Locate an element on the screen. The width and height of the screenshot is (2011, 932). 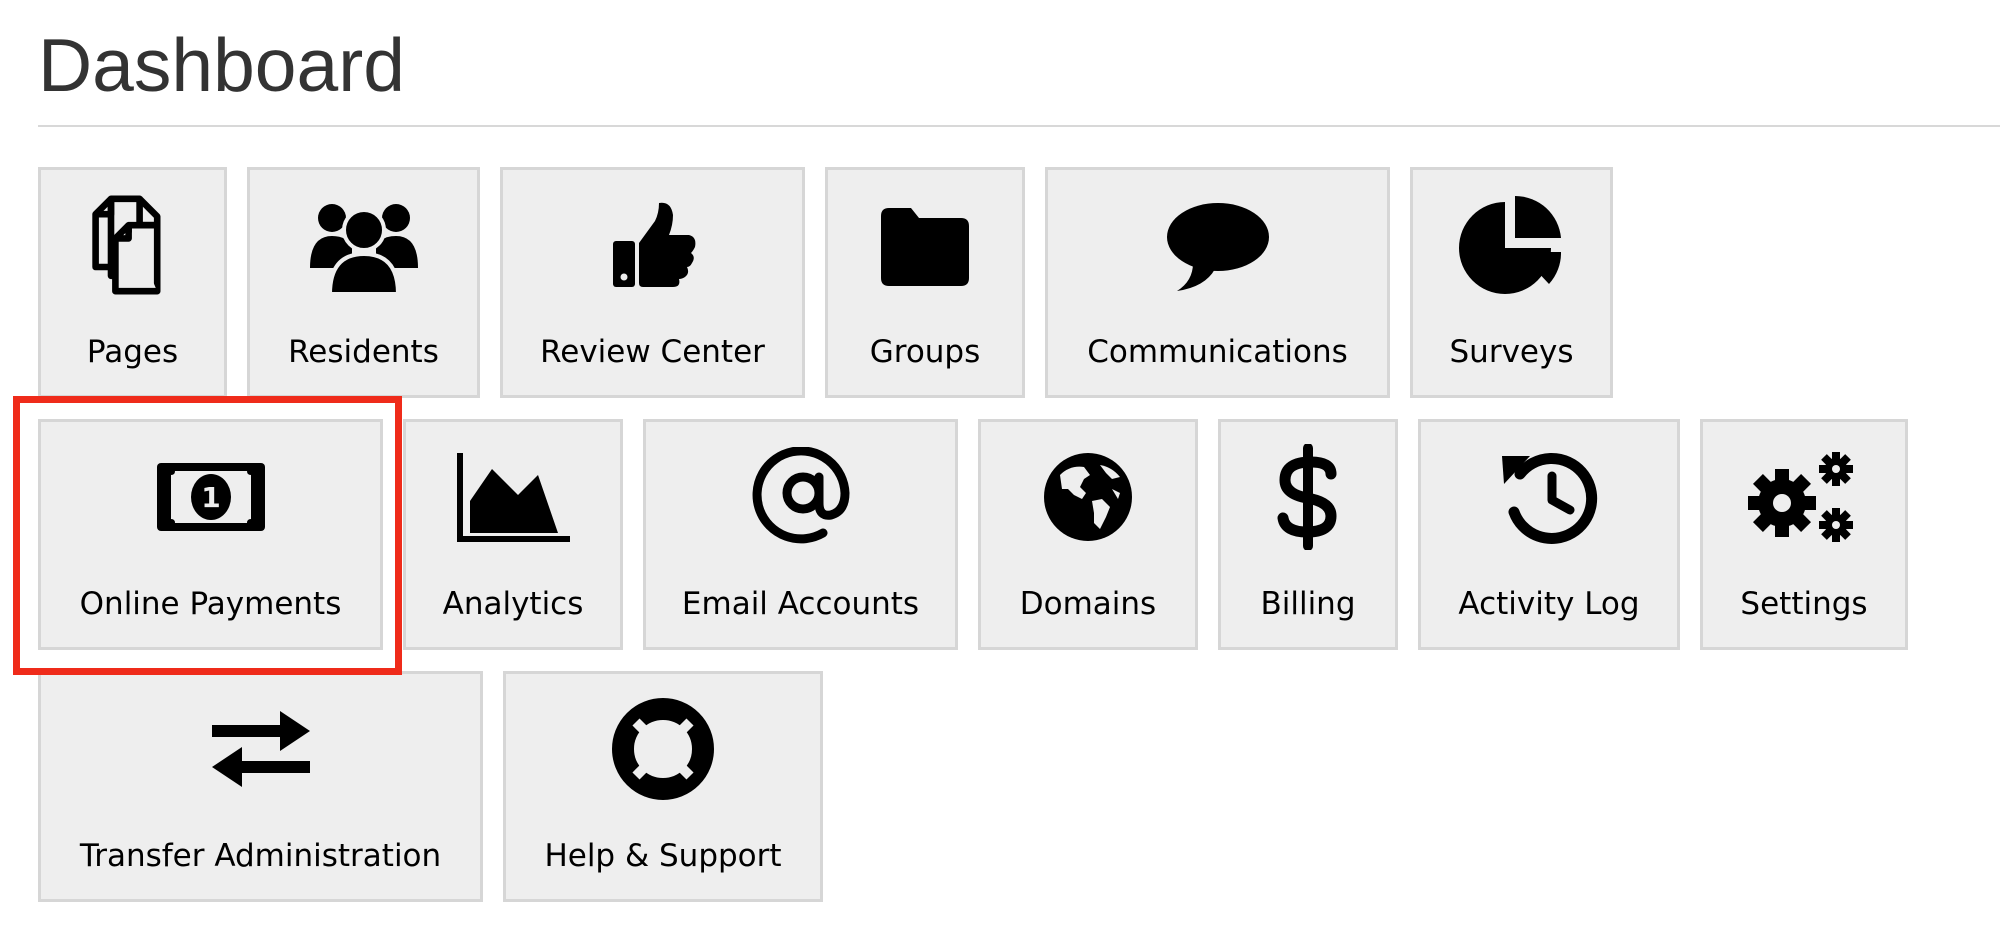
dollar-icon is located at coordinates (1308, 497).